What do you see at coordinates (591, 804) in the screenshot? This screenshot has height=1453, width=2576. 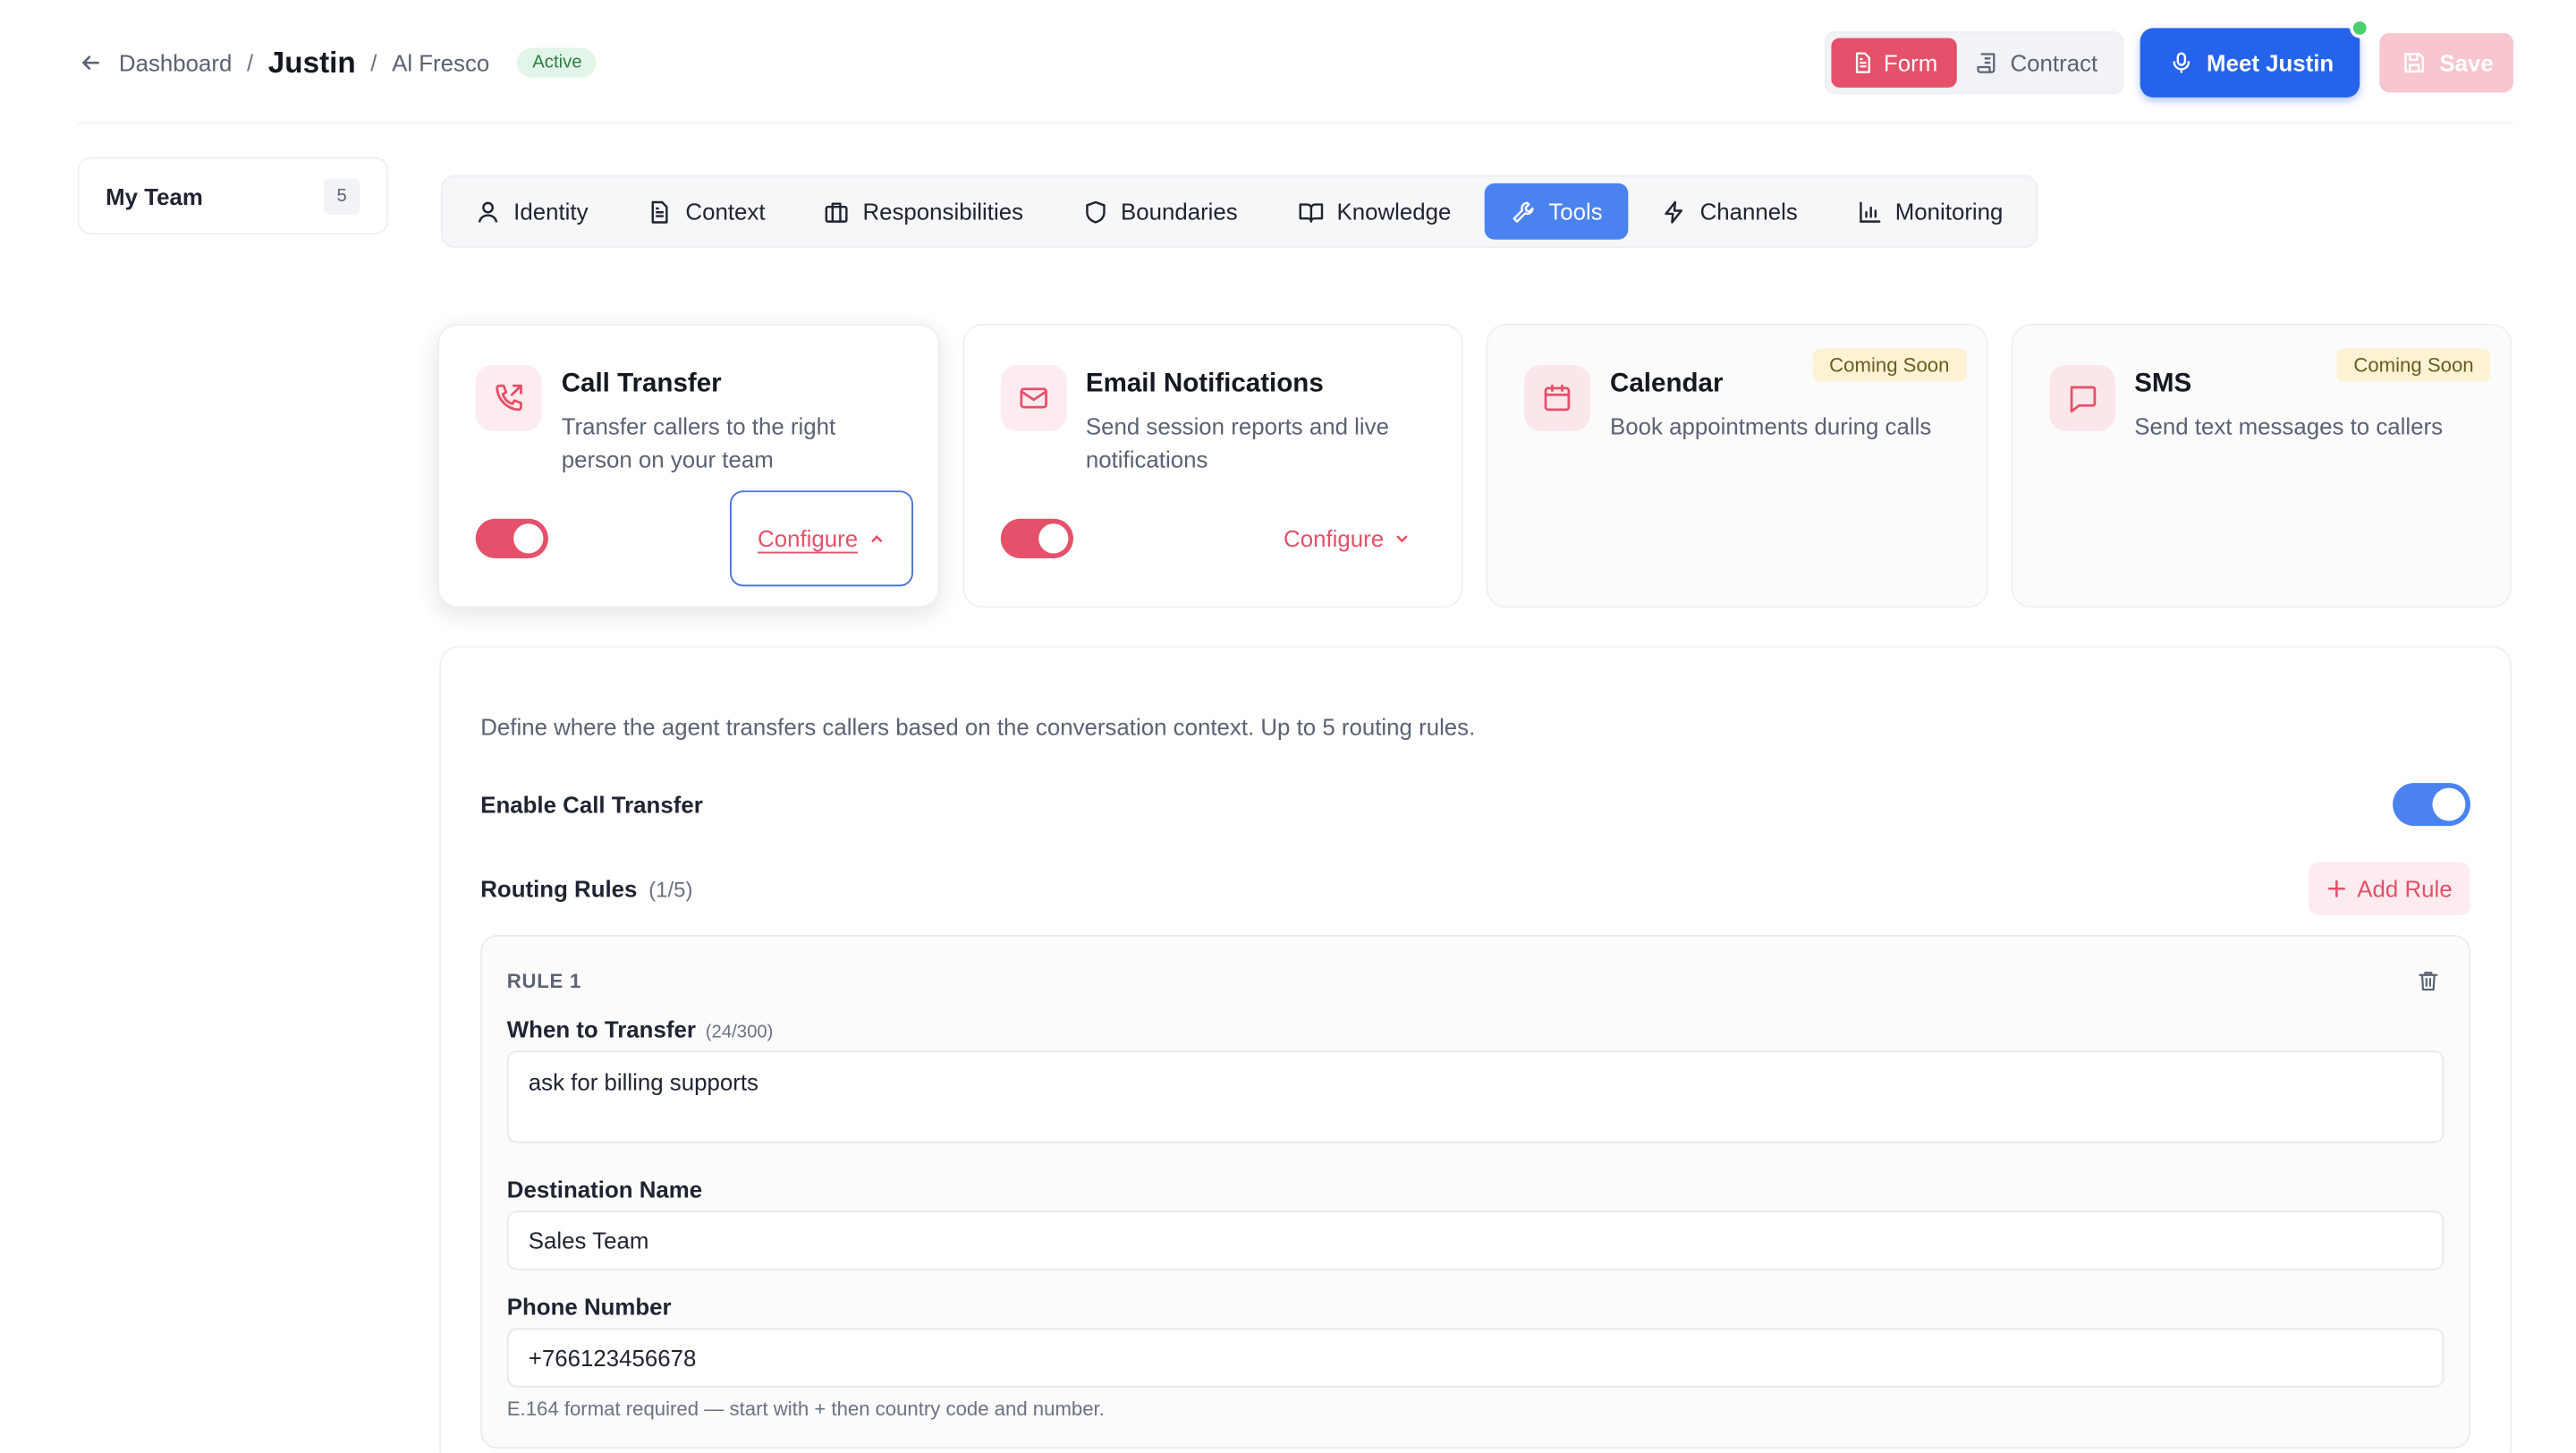 I see `enable-call-transfer-label: Enable Call Transfer` at bounding box center [591, 804].